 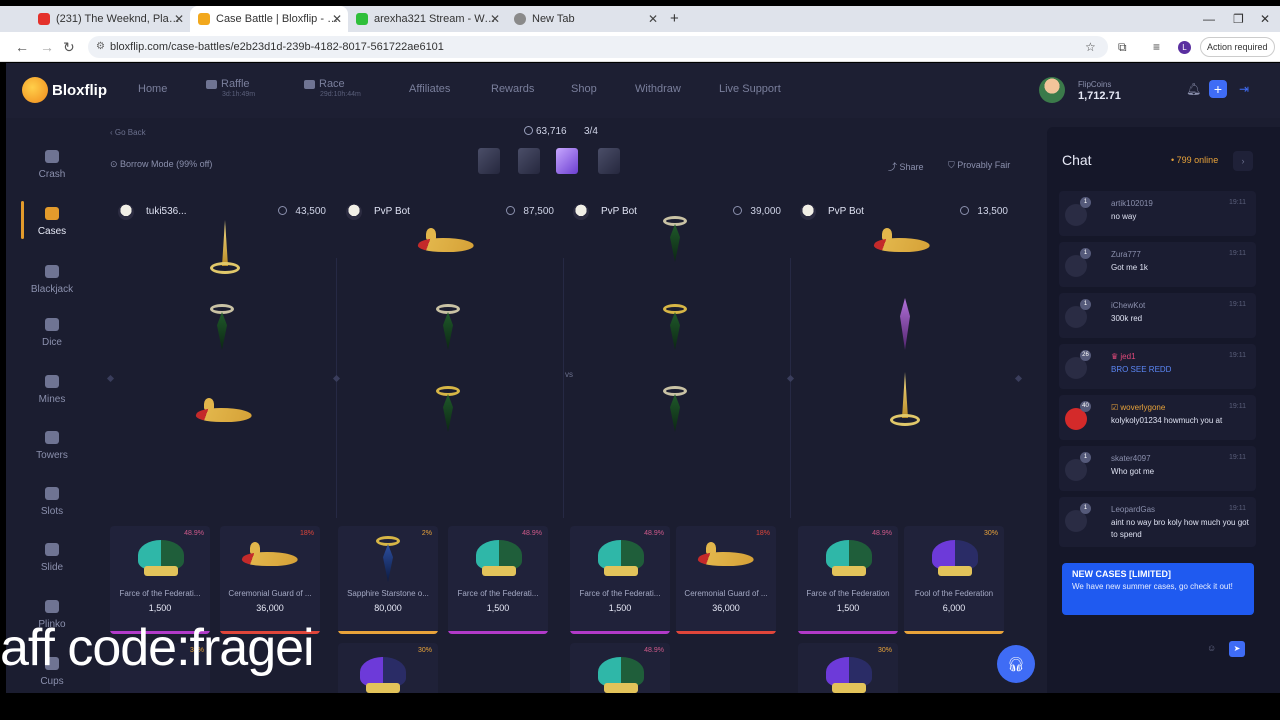 What do you see at coordinates (620, 668) in the screenshot?
I see `case-card-lower: 48.9%` at bounding box center [620, 668].